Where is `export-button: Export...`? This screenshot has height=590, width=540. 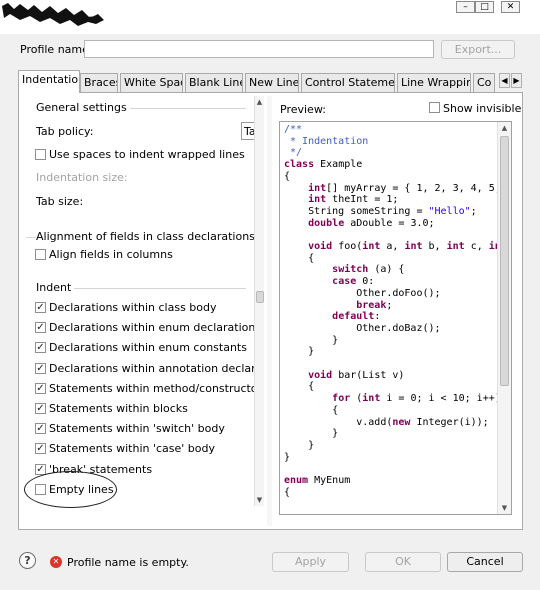
export-button: Export... is located at coordinates (478, 49).